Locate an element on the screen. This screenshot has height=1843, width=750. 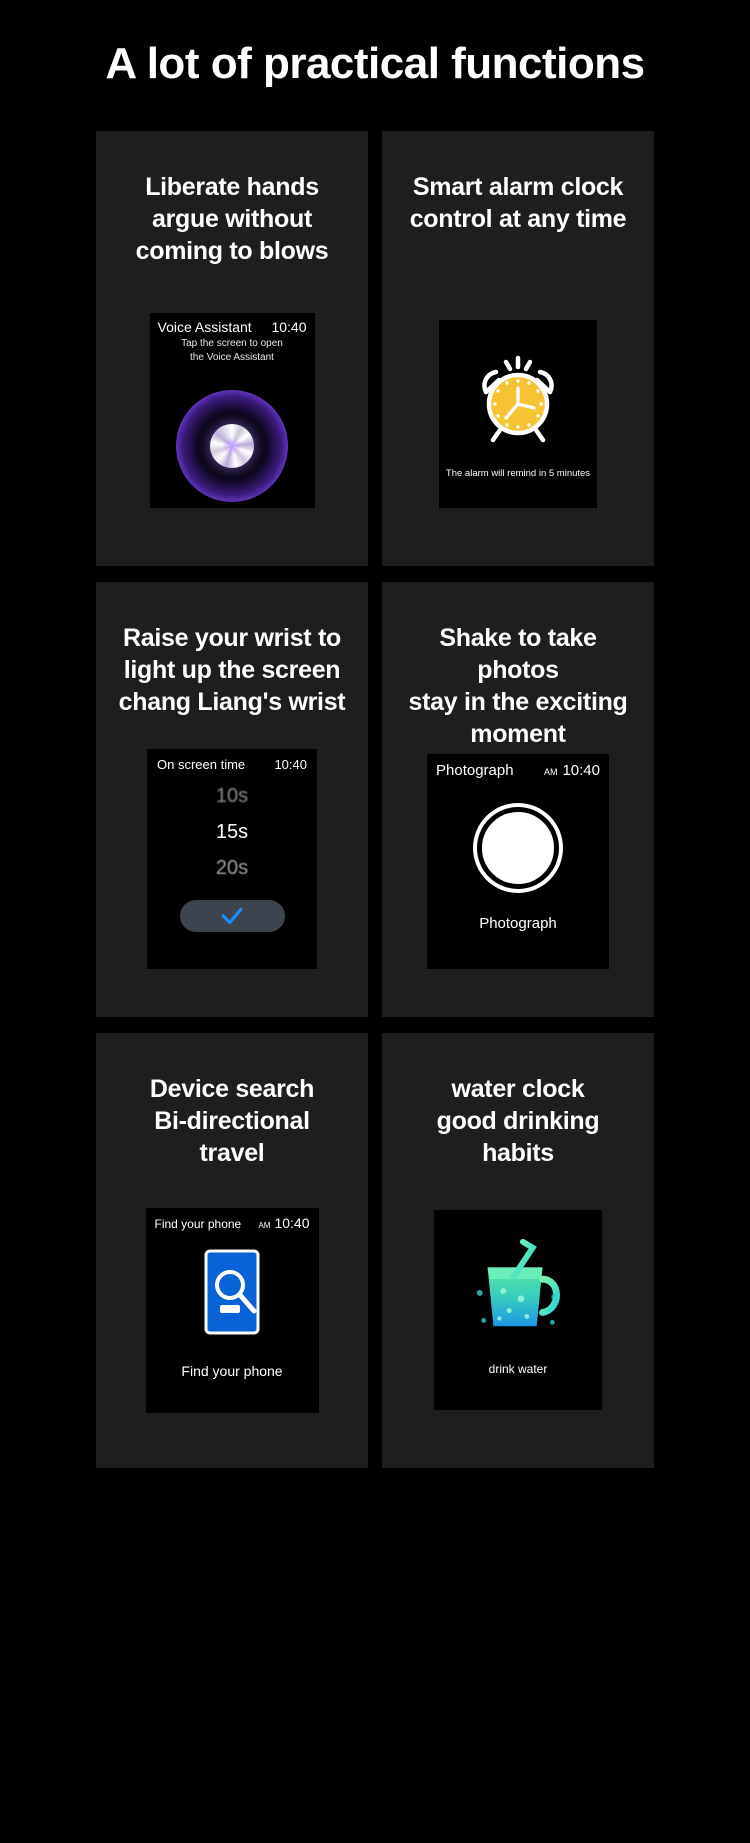
watch-screen-drink-water: drink water is located at coordinates (518, 1310).